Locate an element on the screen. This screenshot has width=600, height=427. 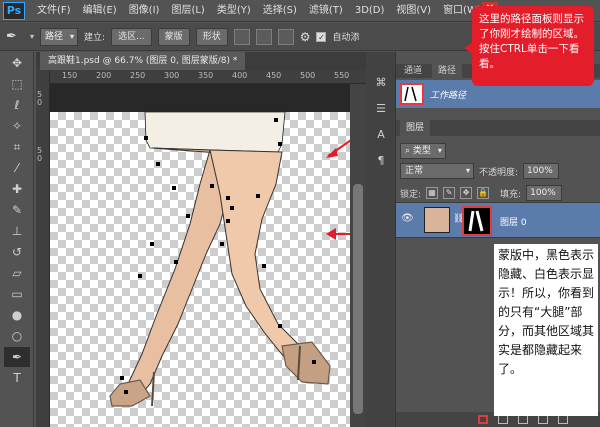
document-tab: 高跟鞋1.psd @ 66.7% (图层 0, 图层蒙版/8) * is located at coordinates (143, 61).